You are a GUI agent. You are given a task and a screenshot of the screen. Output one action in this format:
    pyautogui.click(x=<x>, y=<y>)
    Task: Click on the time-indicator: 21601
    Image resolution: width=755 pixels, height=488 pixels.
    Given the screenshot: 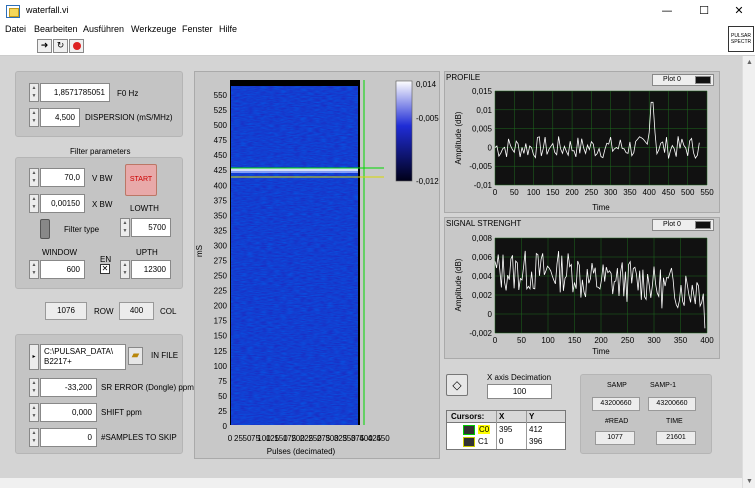 What is the action you would take?
    pyautogui.click(x=676, y=438)
    